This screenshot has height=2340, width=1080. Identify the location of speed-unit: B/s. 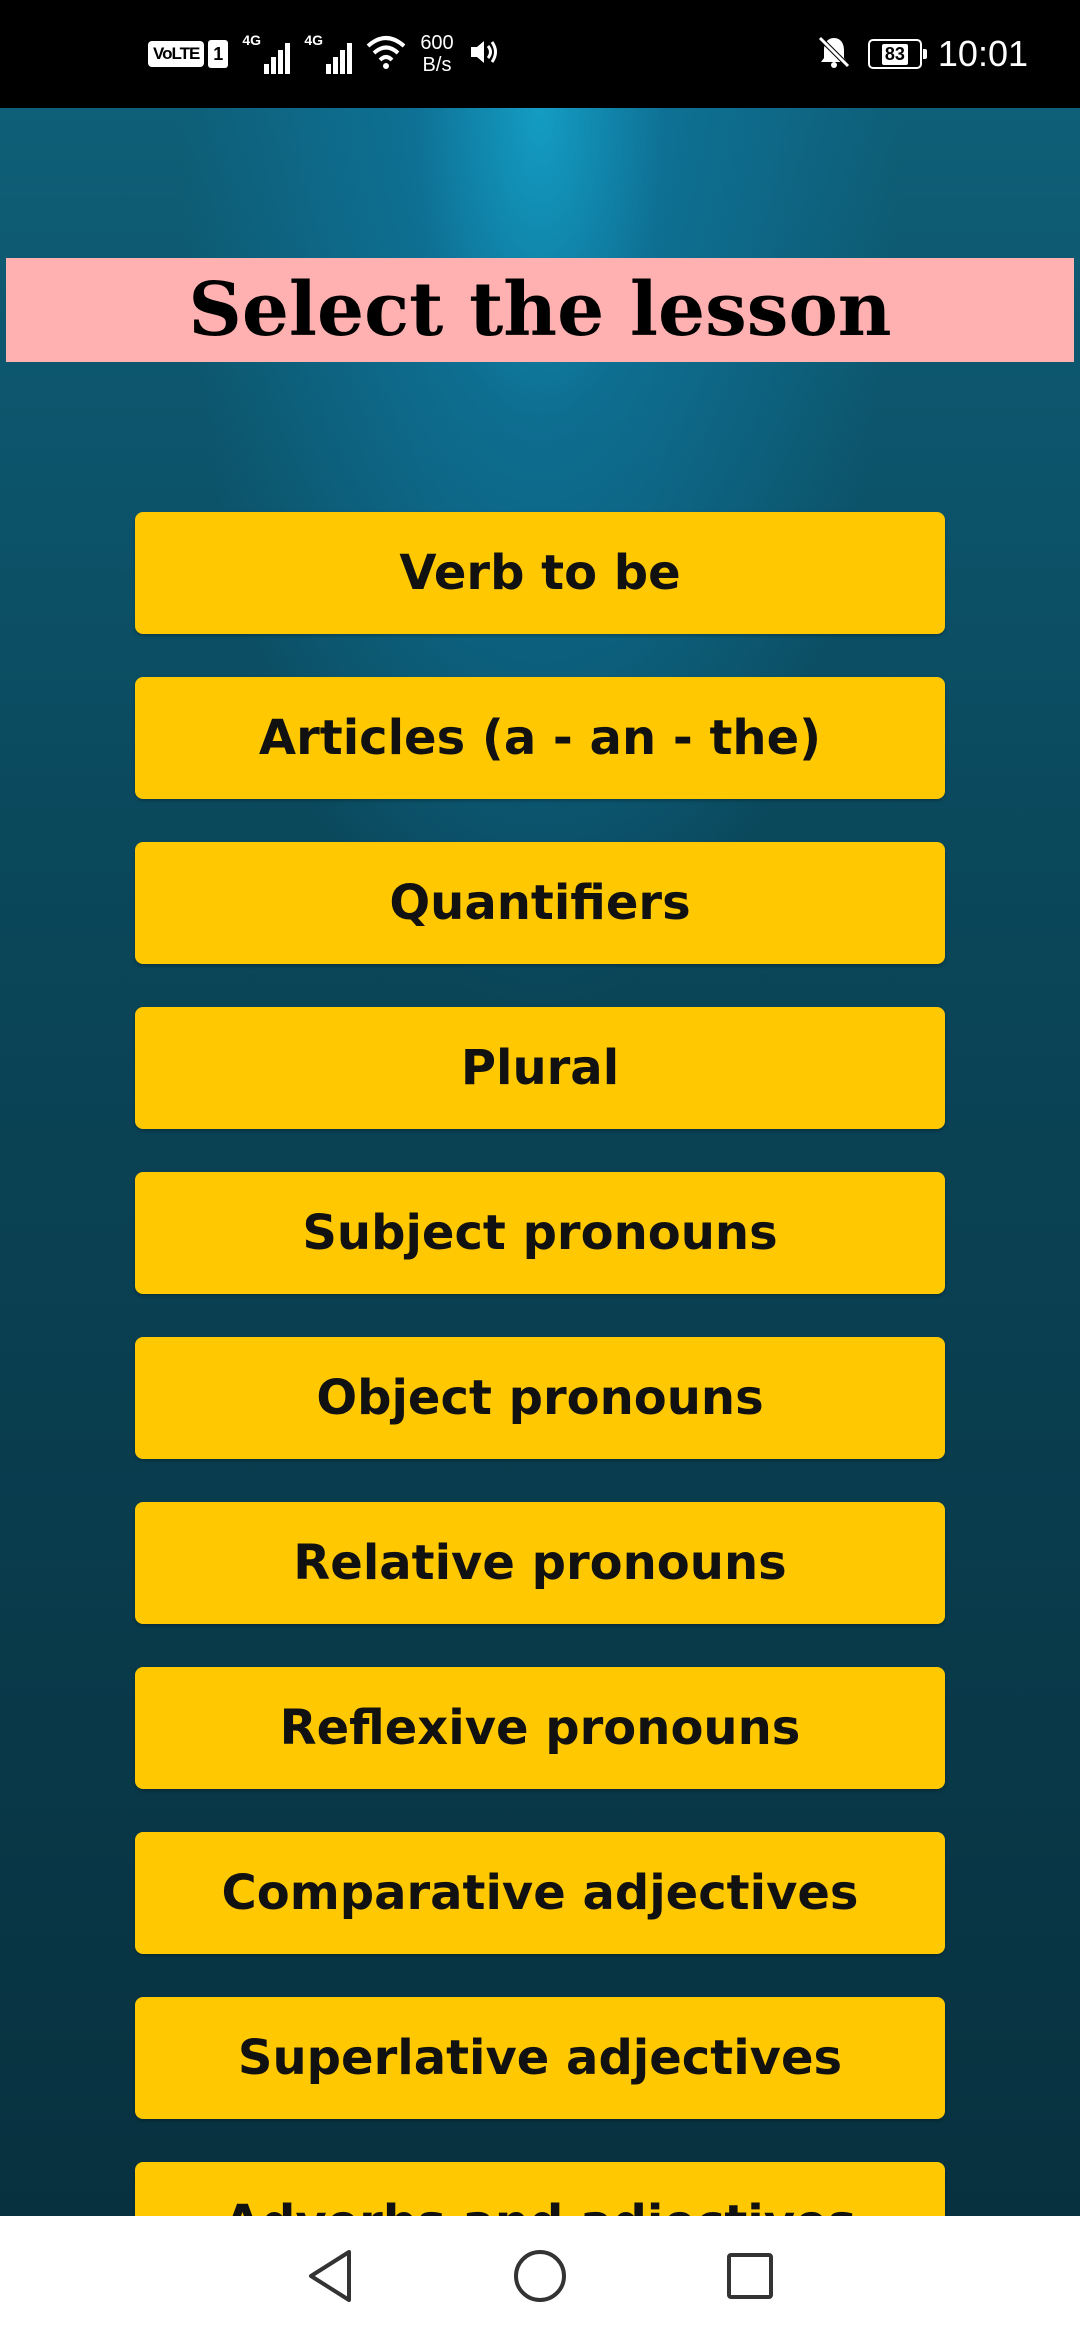
(437, 65).